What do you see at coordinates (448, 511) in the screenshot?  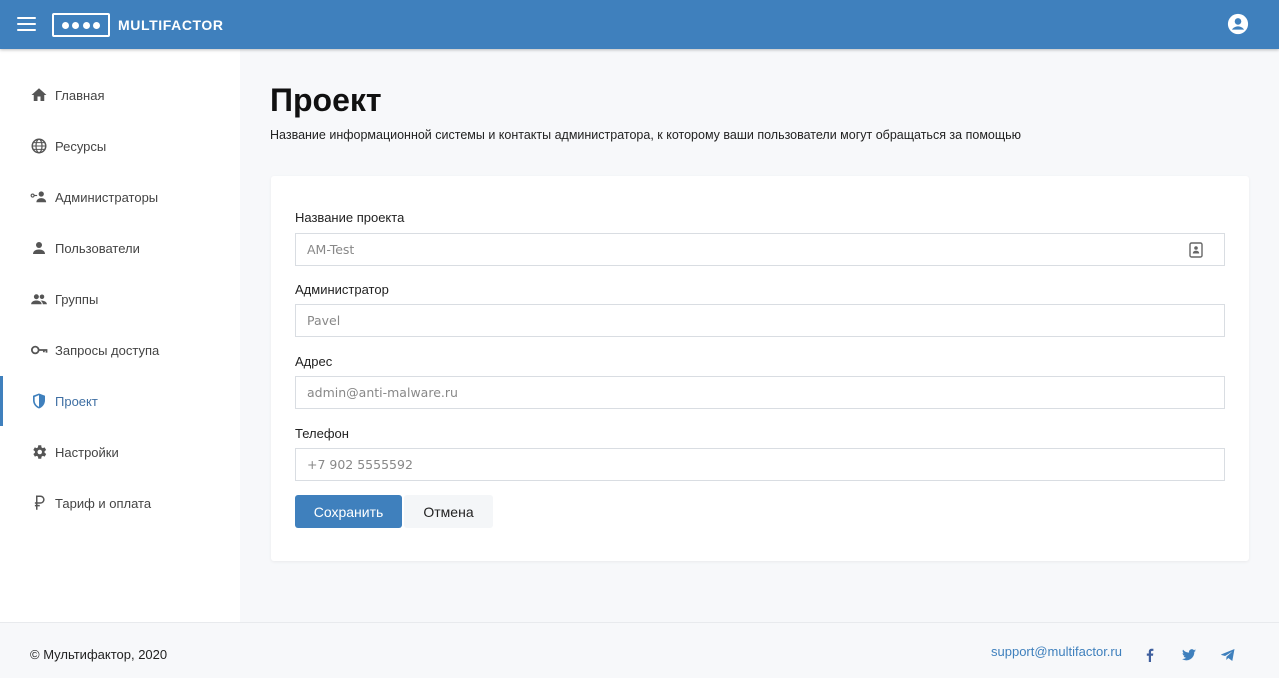 I see `cancel-button: Отмена` at bounding box center [448, 511].